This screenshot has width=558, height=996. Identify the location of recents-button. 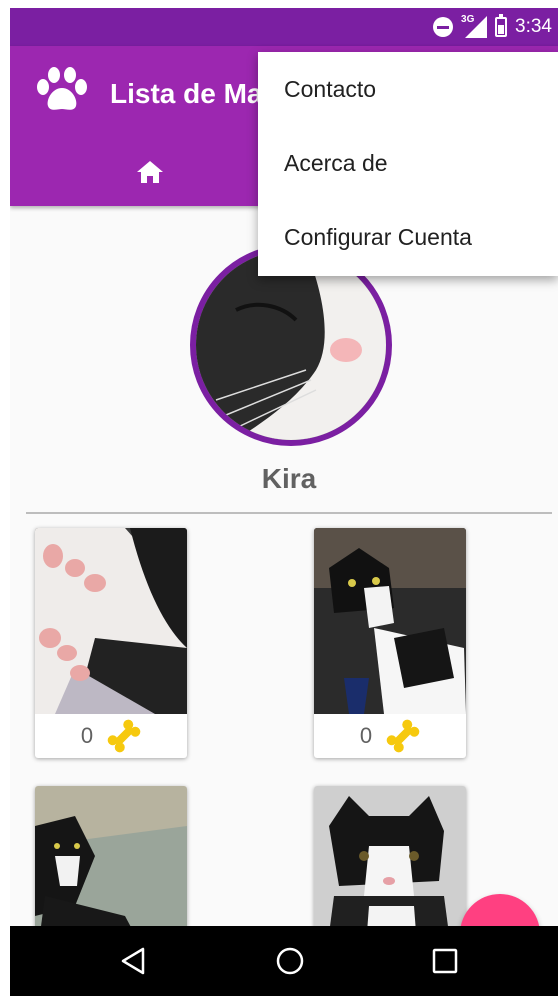
(445, 961).